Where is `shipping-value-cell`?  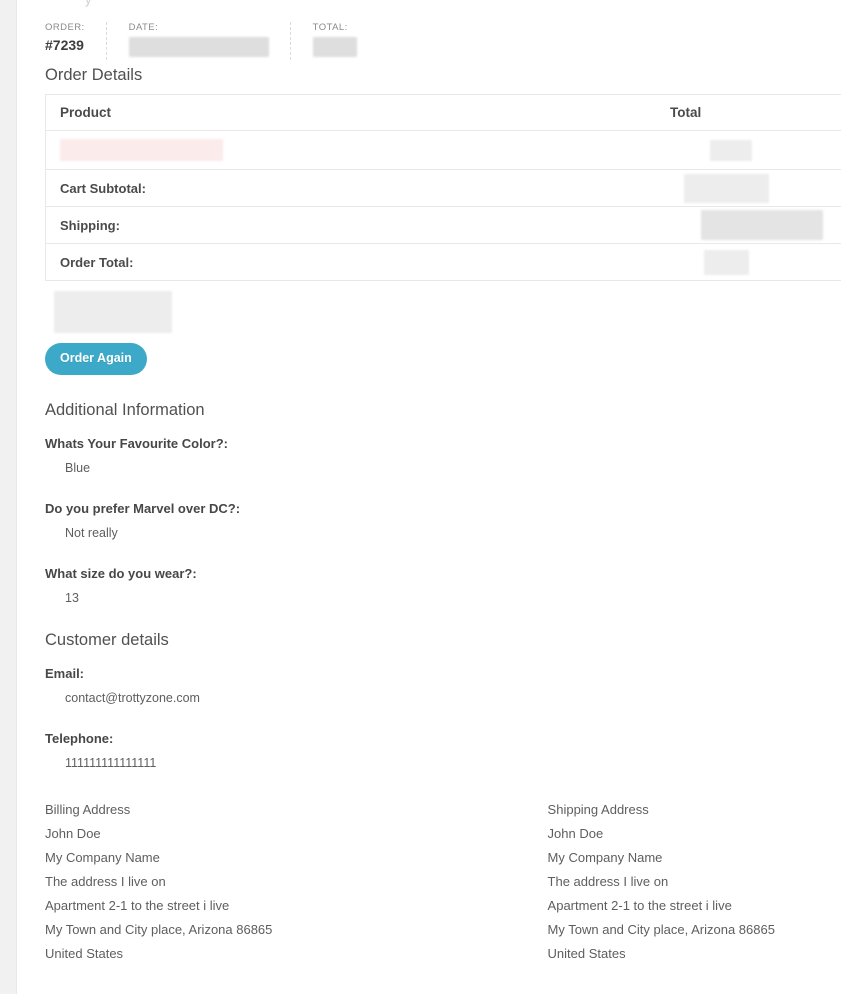 shipping-value-cell is located at coordinates (748, 225).